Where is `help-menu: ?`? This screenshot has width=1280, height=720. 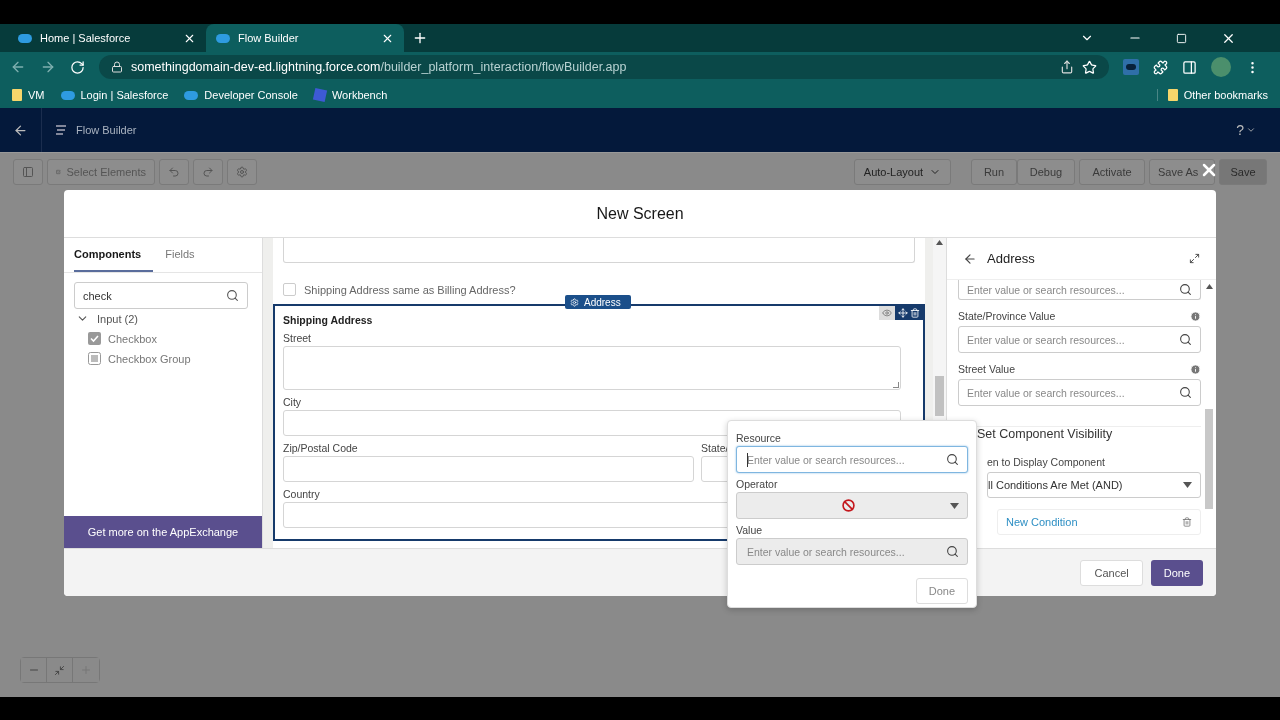
help-menu: ? is located at coordinates (1246, 130).